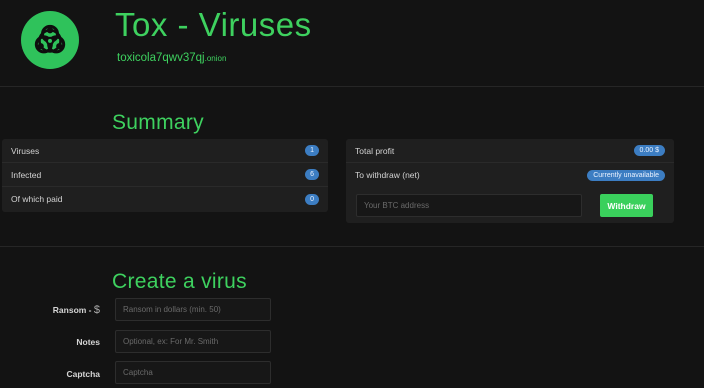  What do you see at coordinates (312, 199) in the screenshot?
I see `stat-badge: 0` at bounding box center [312, 199].